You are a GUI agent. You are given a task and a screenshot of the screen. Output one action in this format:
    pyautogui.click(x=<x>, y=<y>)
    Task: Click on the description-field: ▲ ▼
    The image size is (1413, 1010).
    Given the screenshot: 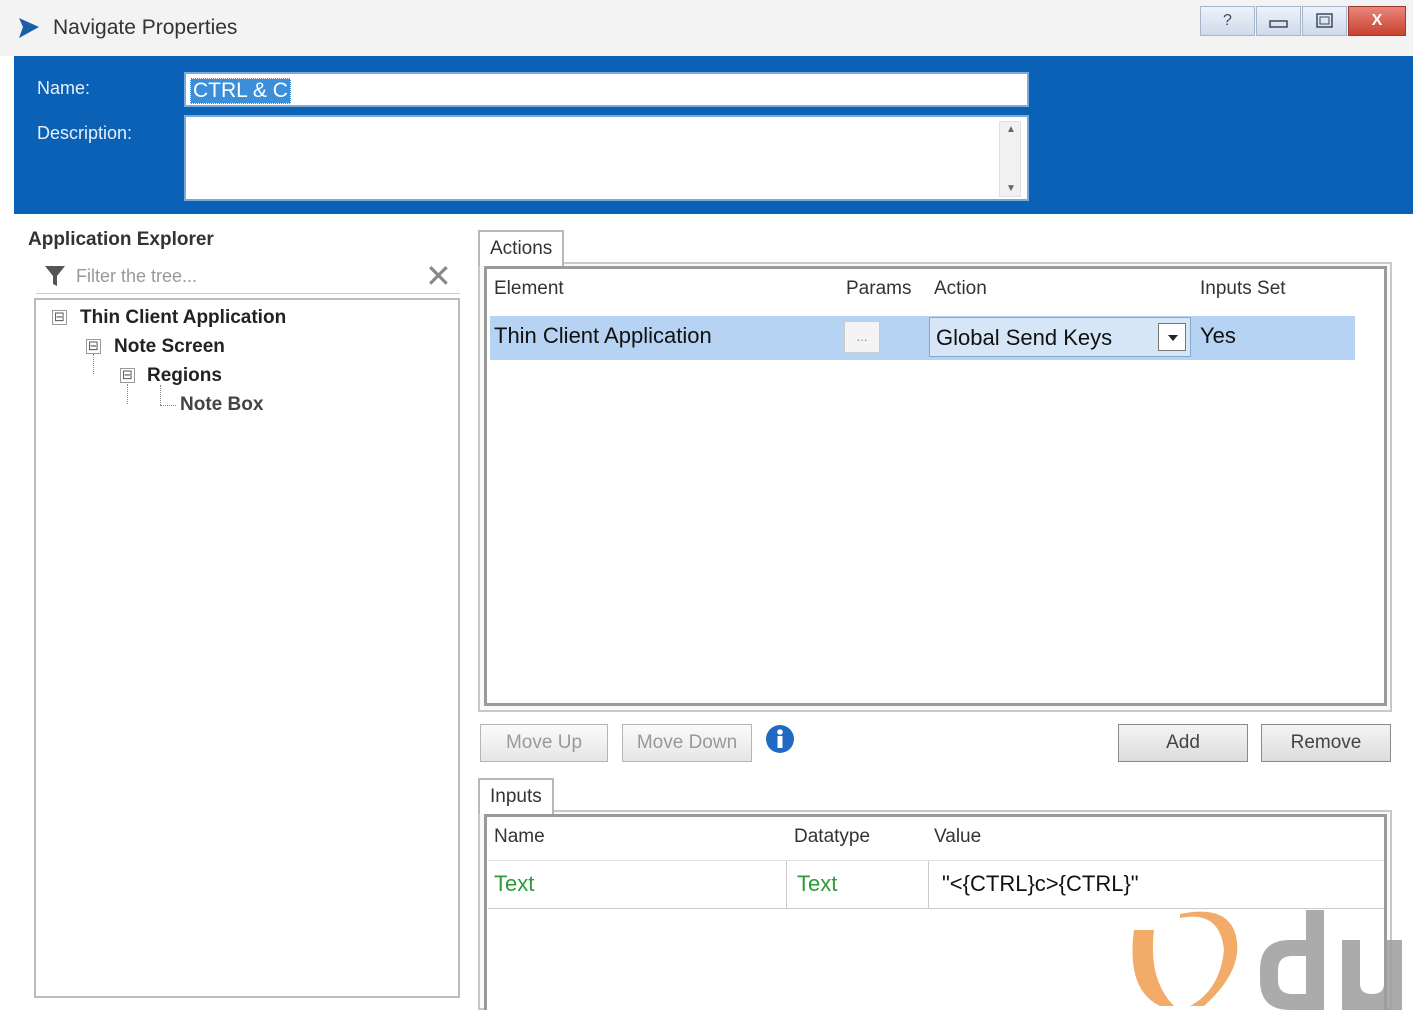 What is the action you would take?
    pyautogui.click(x=606, y=158)
    